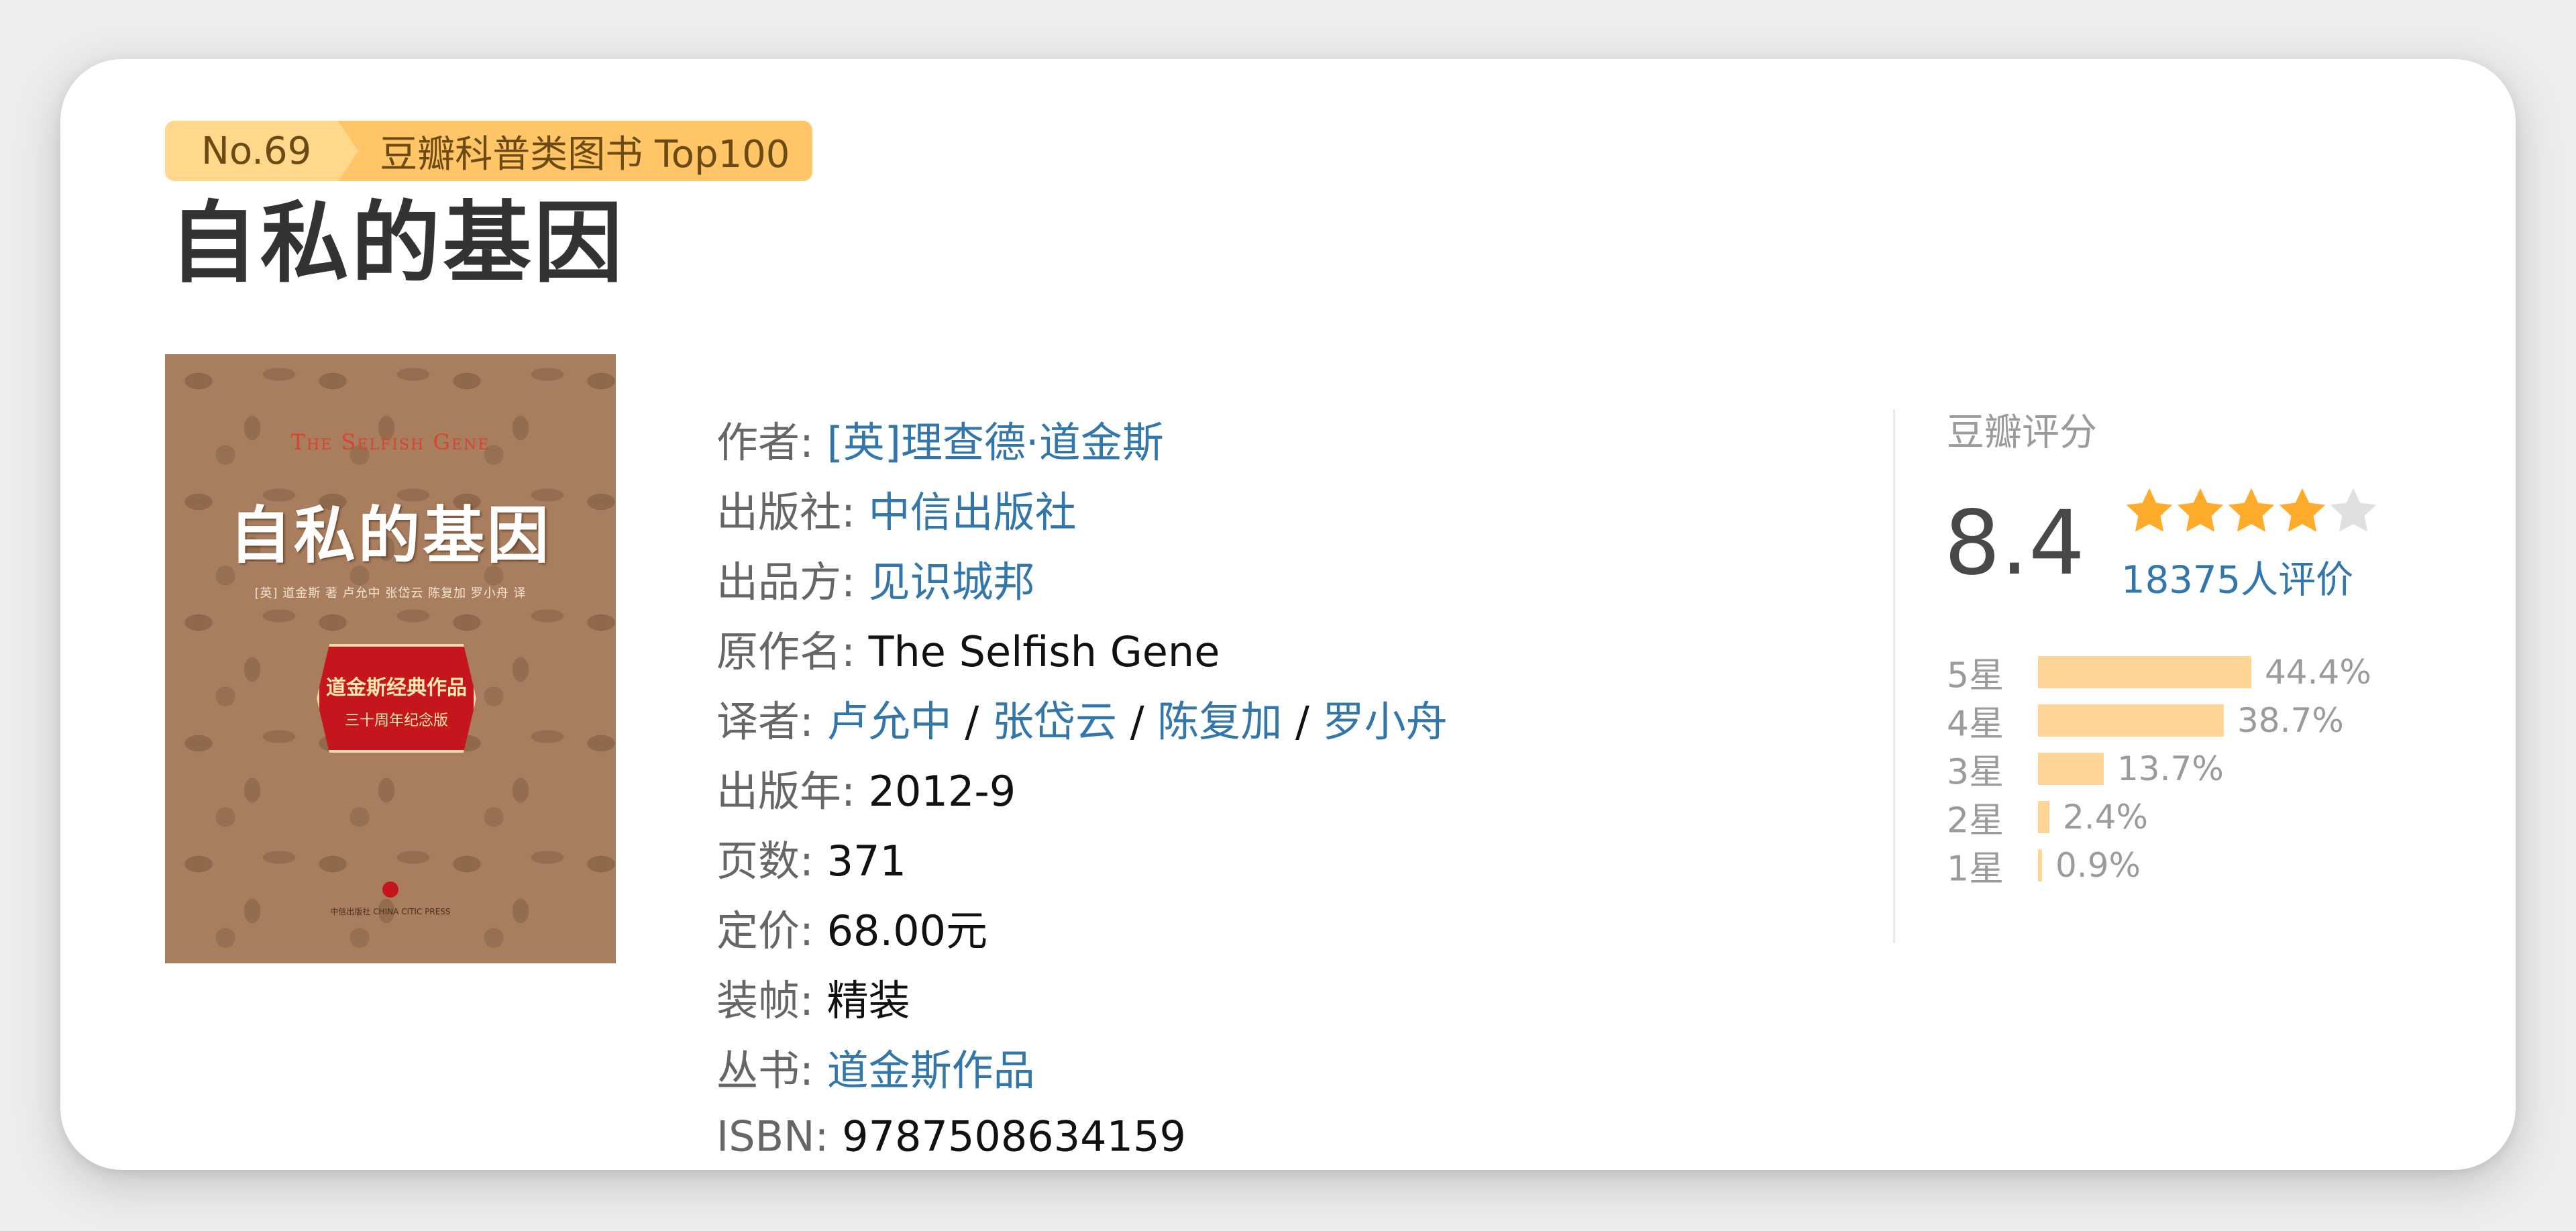 The height and width of the screenshot is (1231, 2576). I want to click on translator-link: 罗小舟, so click(1385, 722).